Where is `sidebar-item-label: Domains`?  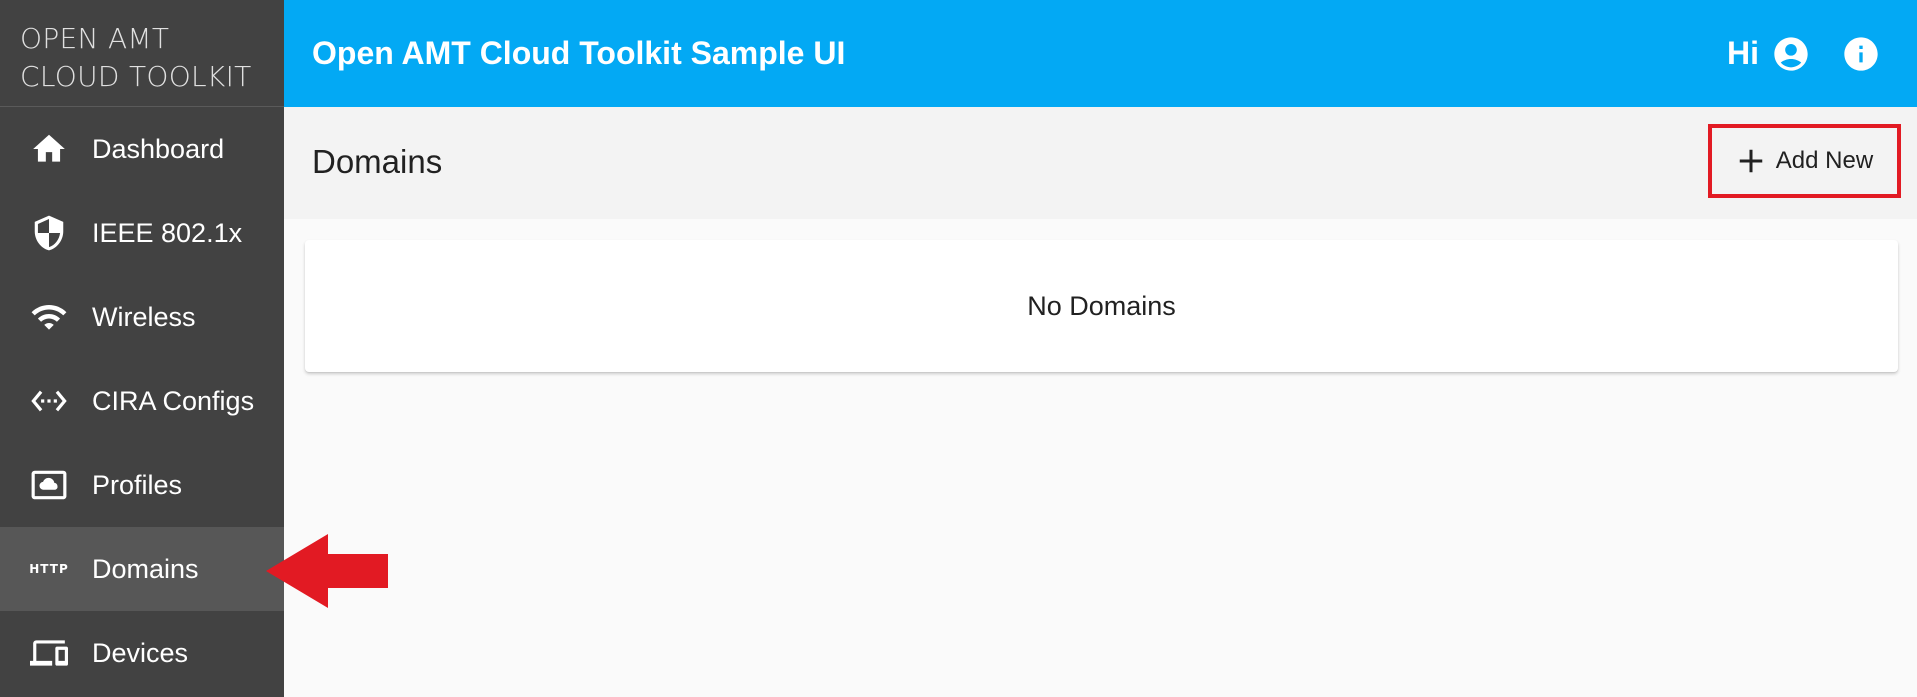 sidebar-item-label: Domains is located at coordinates (145, 568).